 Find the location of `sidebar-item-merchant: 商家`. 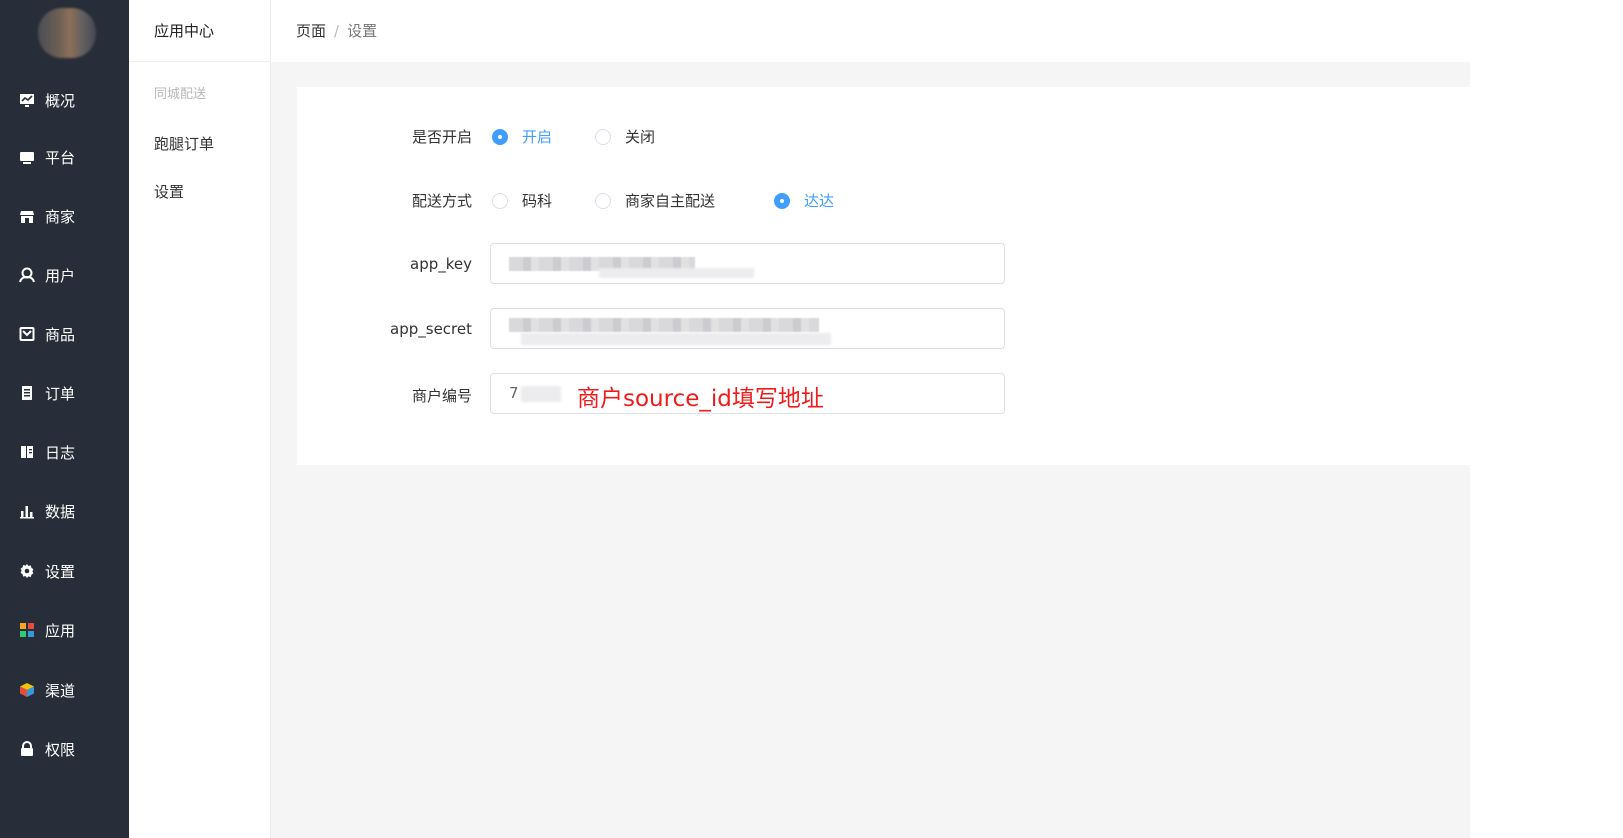

sidebar-item-merchant: 商家 is located at coordinates (64, 216).